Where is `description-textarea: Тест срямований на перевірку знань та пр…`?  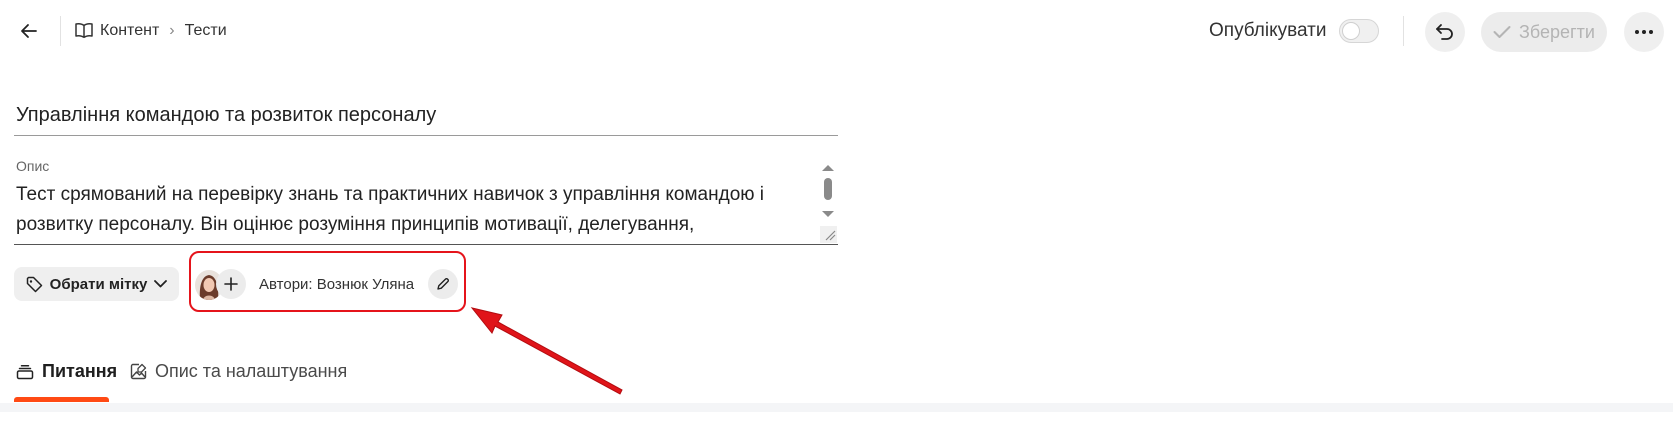 description-textarea: Тест срямований на перевірку знань та пр… is located at coordinates (416, 207).